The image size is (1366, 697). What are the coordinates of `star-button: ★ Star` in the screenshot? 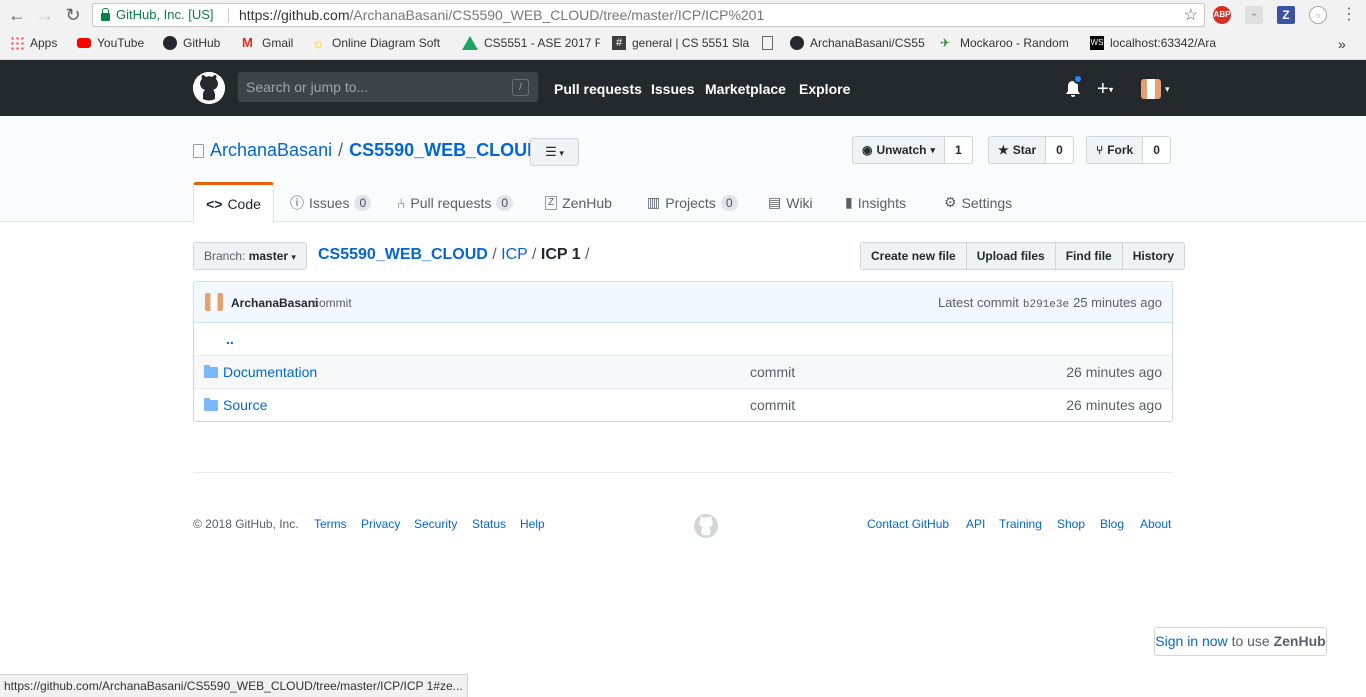 It's located at (1017, 150).